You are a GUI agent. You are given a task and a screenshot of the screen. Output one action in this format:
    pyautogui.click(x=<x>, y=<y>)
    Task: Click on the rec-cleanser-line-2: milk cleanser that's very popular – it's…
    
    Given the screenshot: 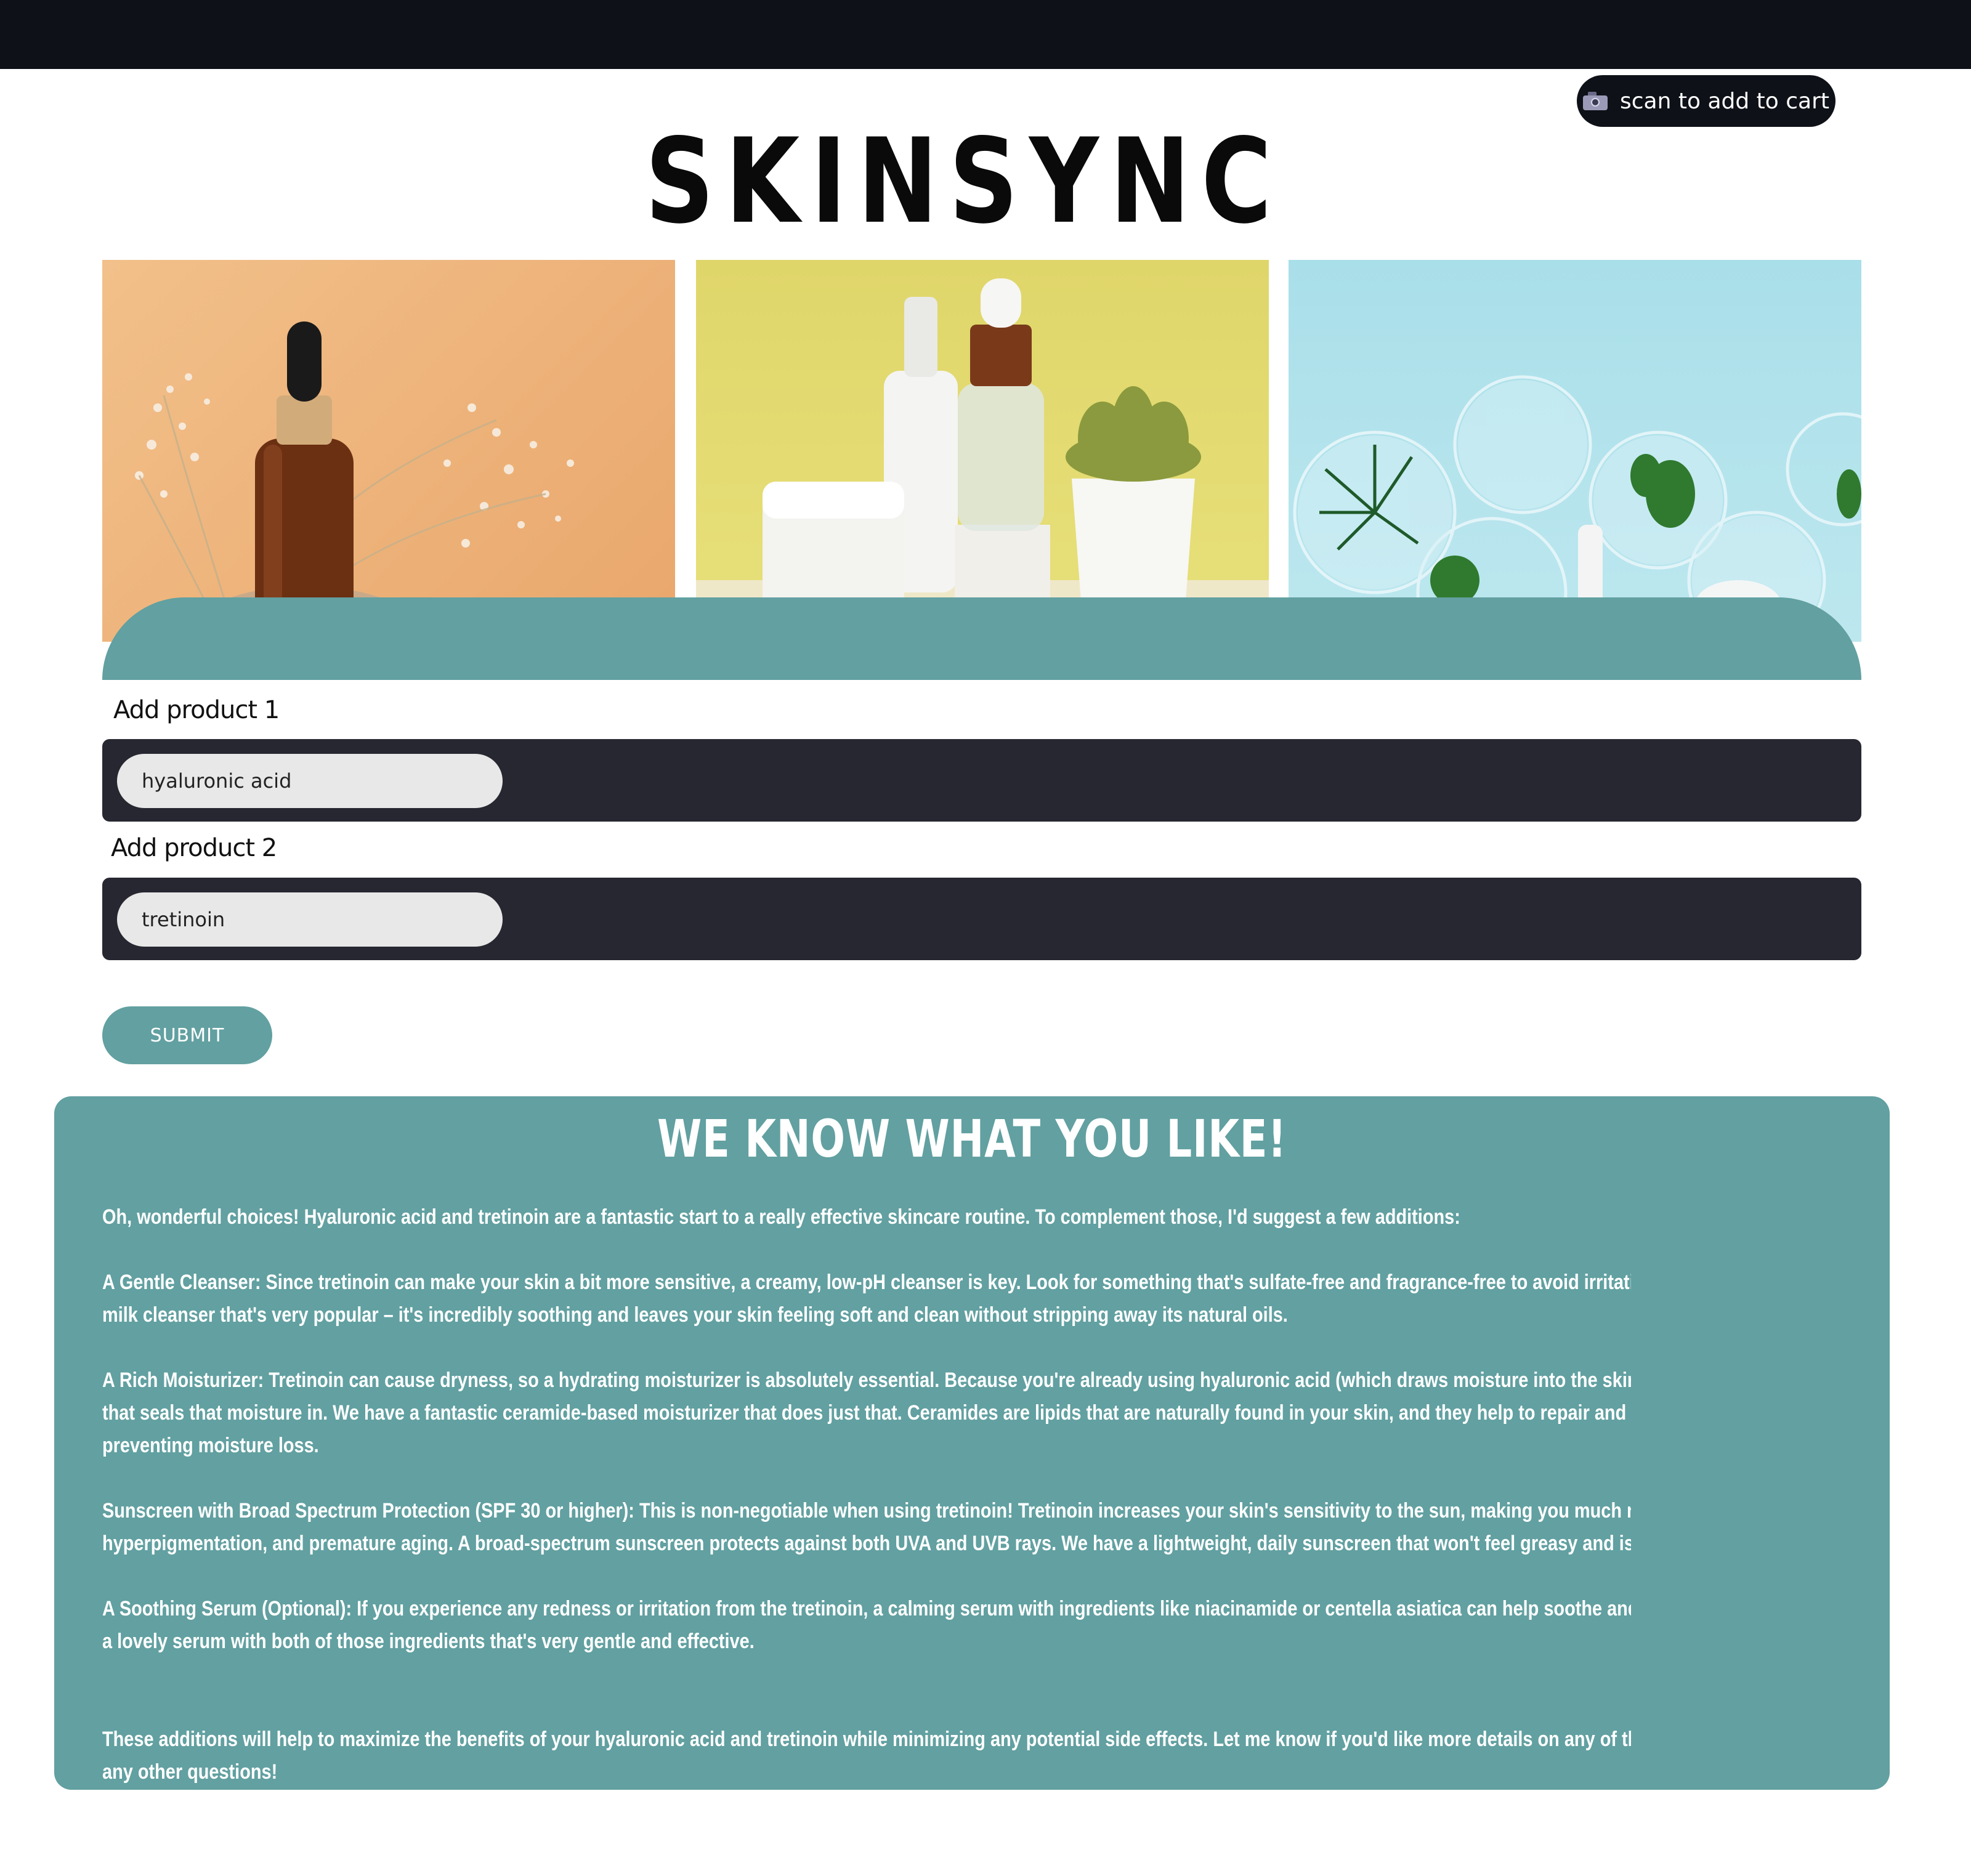 What is the action you would take?
    pyautogui.click(x=695, y=1315)
    